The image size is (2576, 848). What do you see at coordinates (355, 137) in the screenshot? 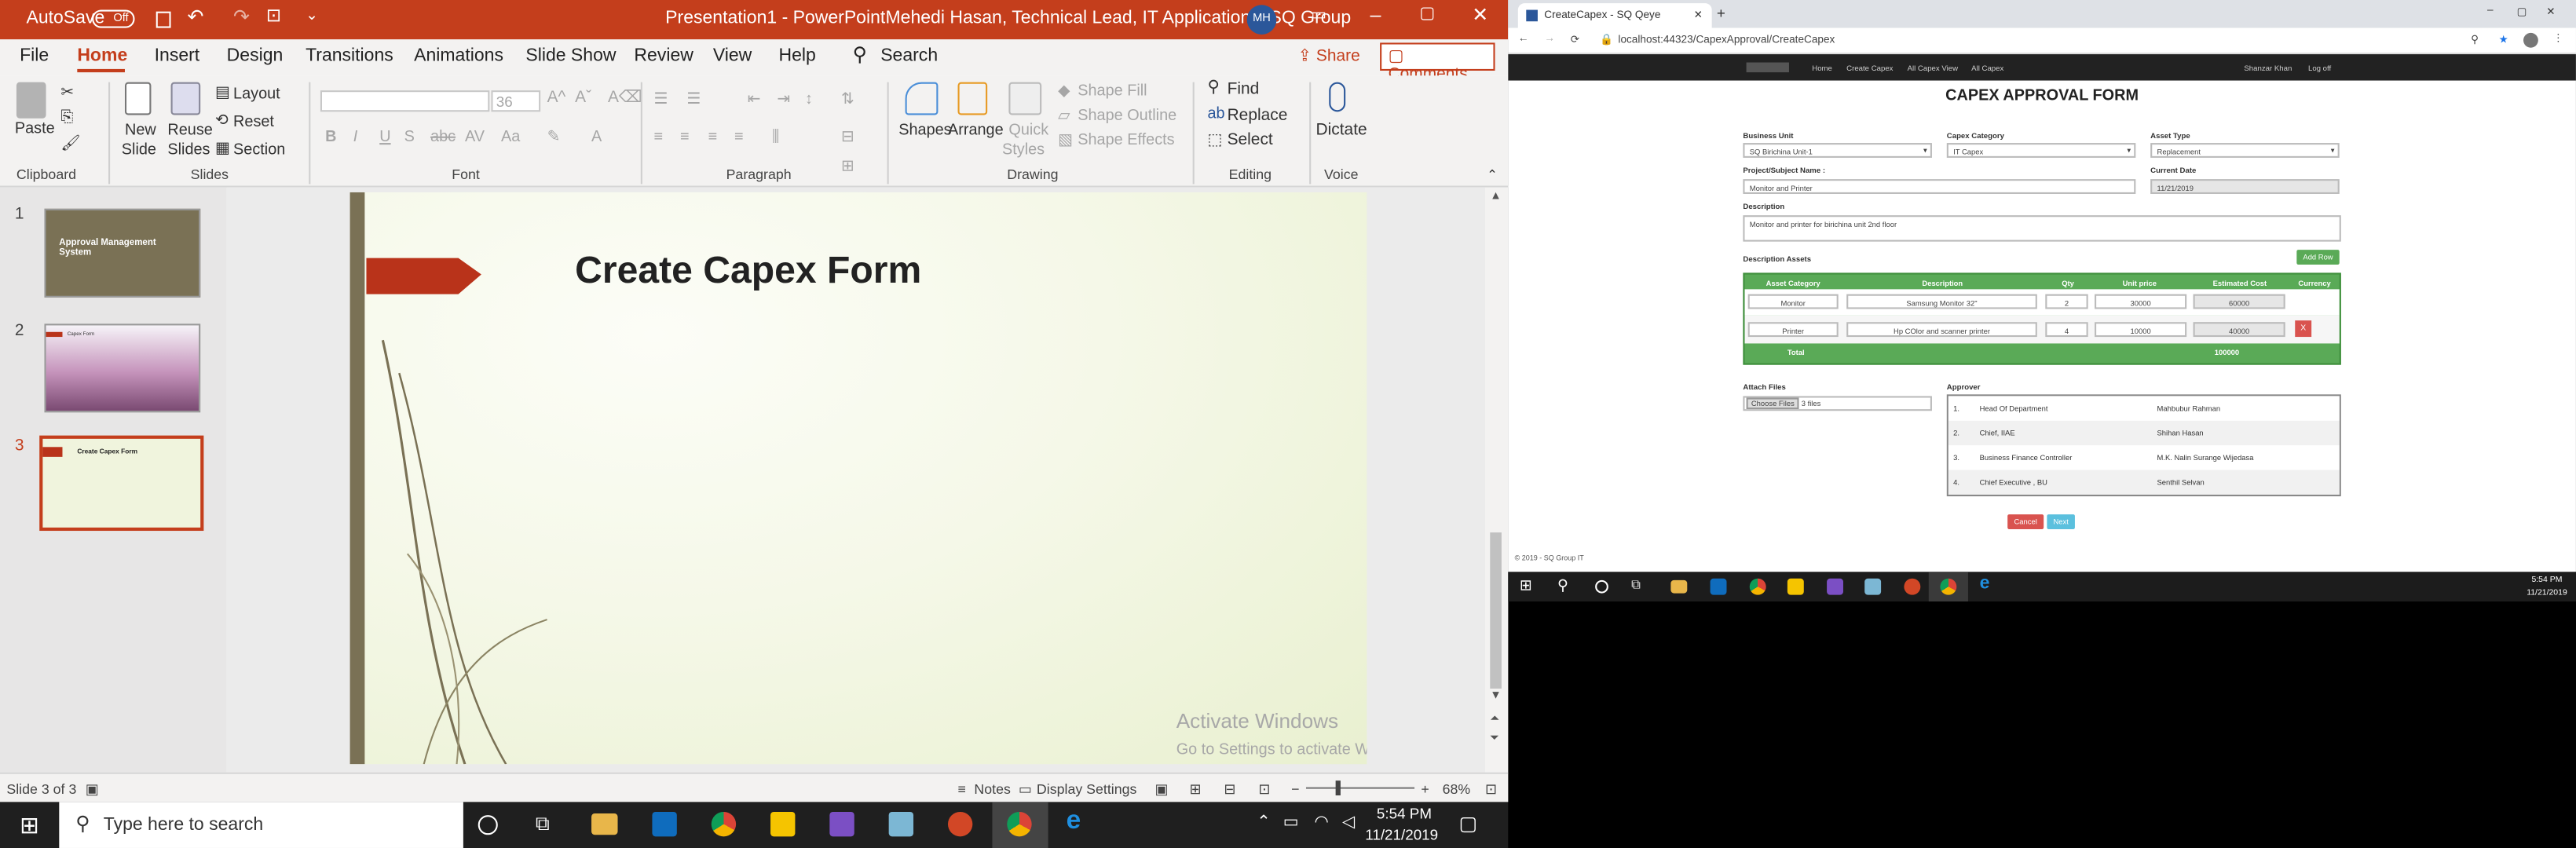
I see `italic-icon: I` at bounding box center [355, 137].